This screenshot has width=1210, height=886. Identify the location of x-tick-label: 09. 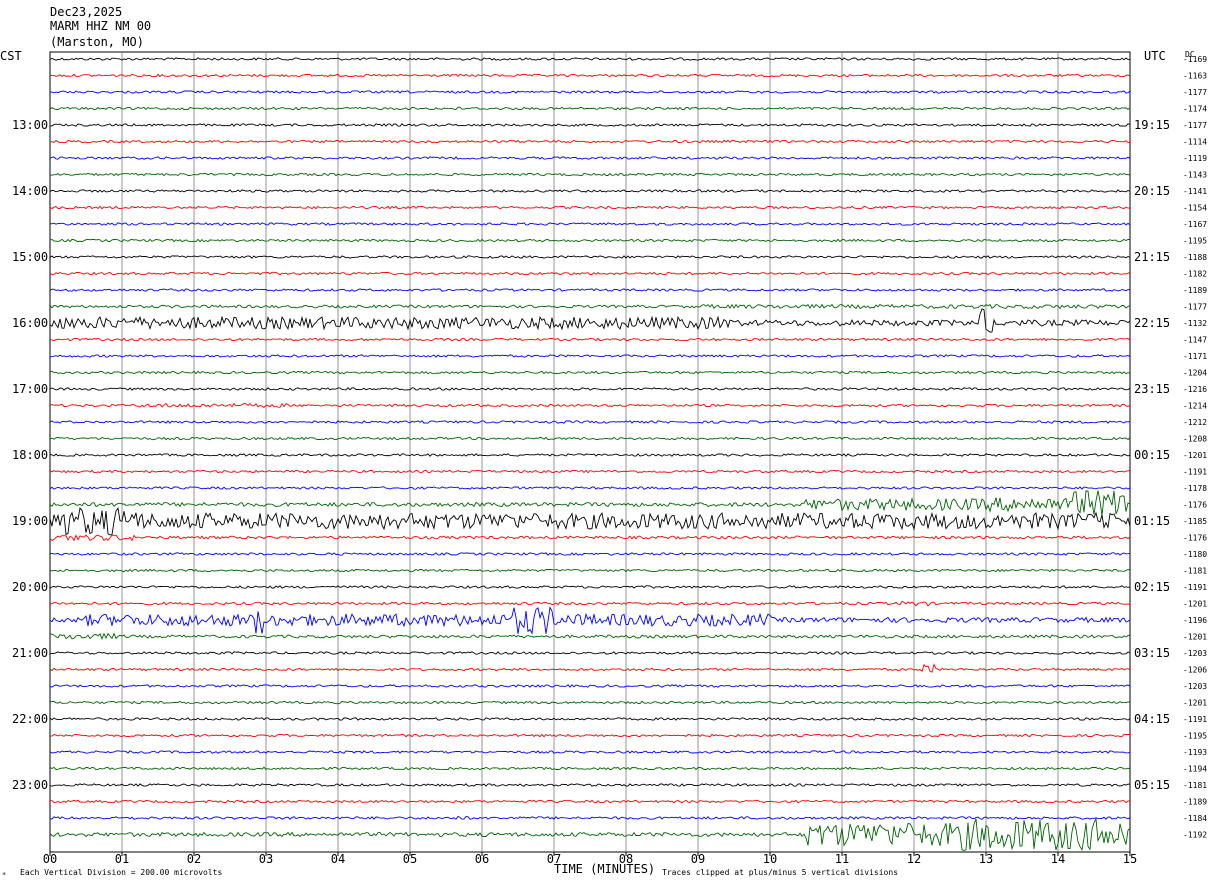
(698, 859).